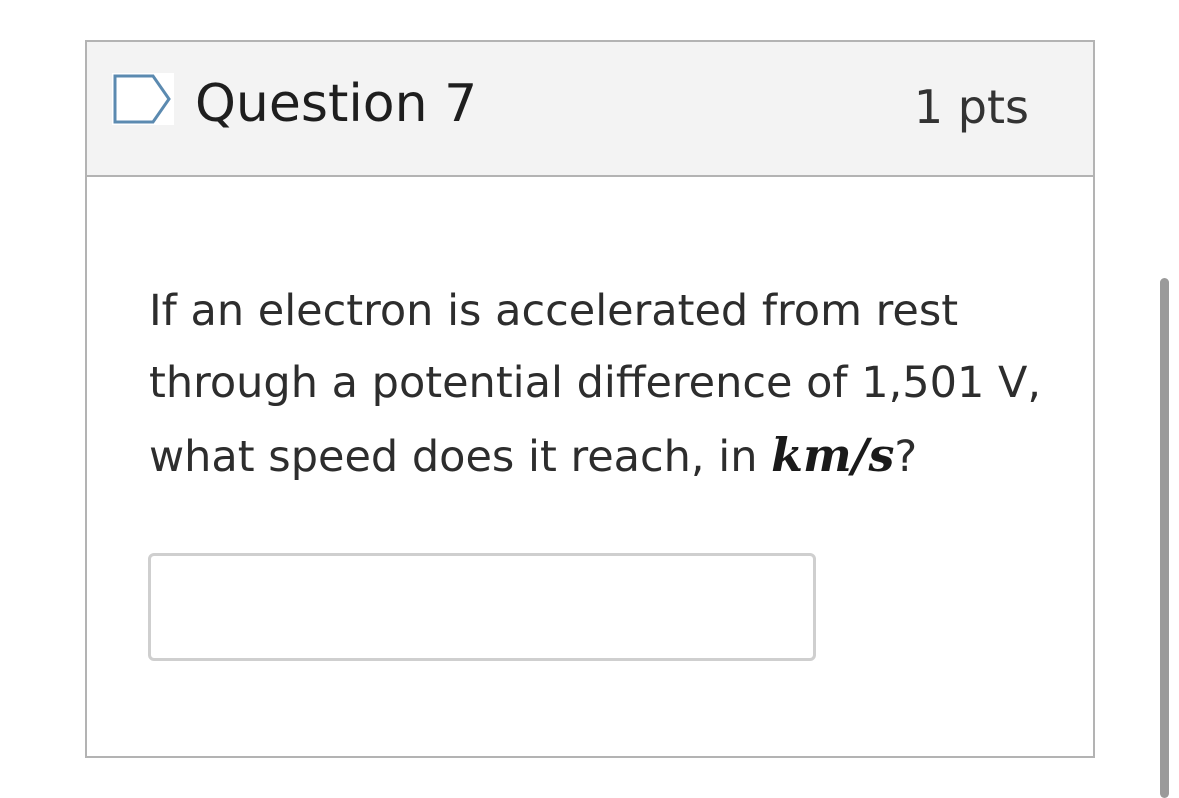 This screenshot has width=1179, height=798. What do you see at coordinates (1164, 538) in the screenshot?
I see `scrollbar` at bounding box center [1164, 538].